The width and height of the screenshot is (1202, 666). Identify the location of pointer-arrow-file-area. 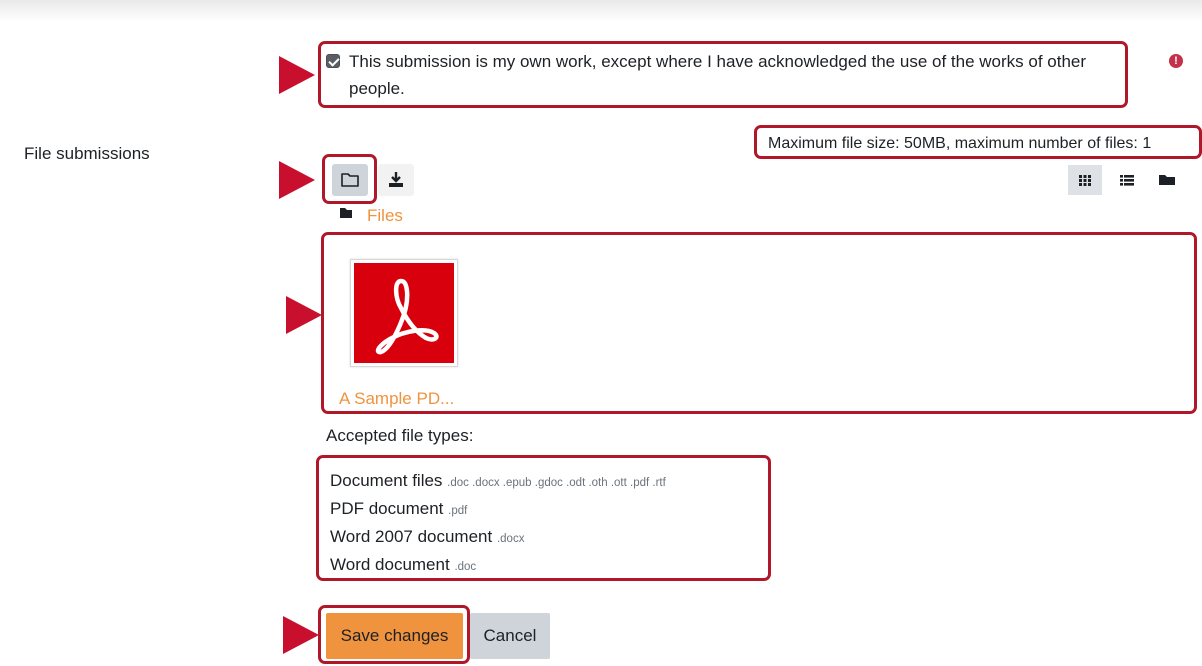
(304, 315).